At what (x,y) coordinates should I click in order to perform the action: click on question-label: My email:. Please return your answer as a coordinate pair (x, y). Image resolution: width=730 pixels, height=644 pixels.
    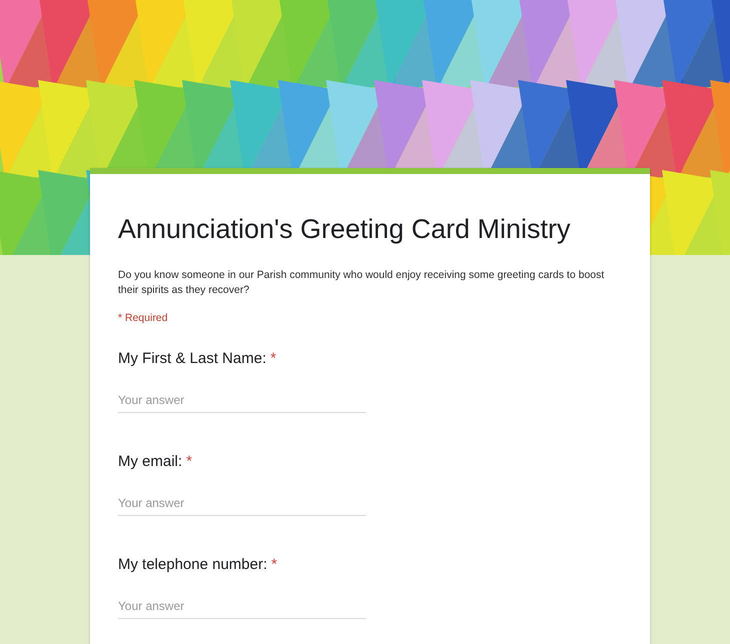
    Looking at the image, I should click on (150, 461).